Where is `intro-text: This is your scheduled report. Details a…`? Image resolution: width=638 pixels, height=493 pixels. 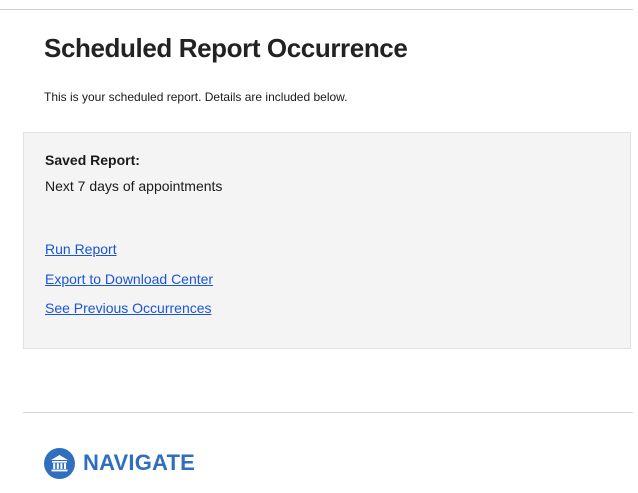
intro-text: This is your scheduled report. Details a… is located at coordinates (196, 97).